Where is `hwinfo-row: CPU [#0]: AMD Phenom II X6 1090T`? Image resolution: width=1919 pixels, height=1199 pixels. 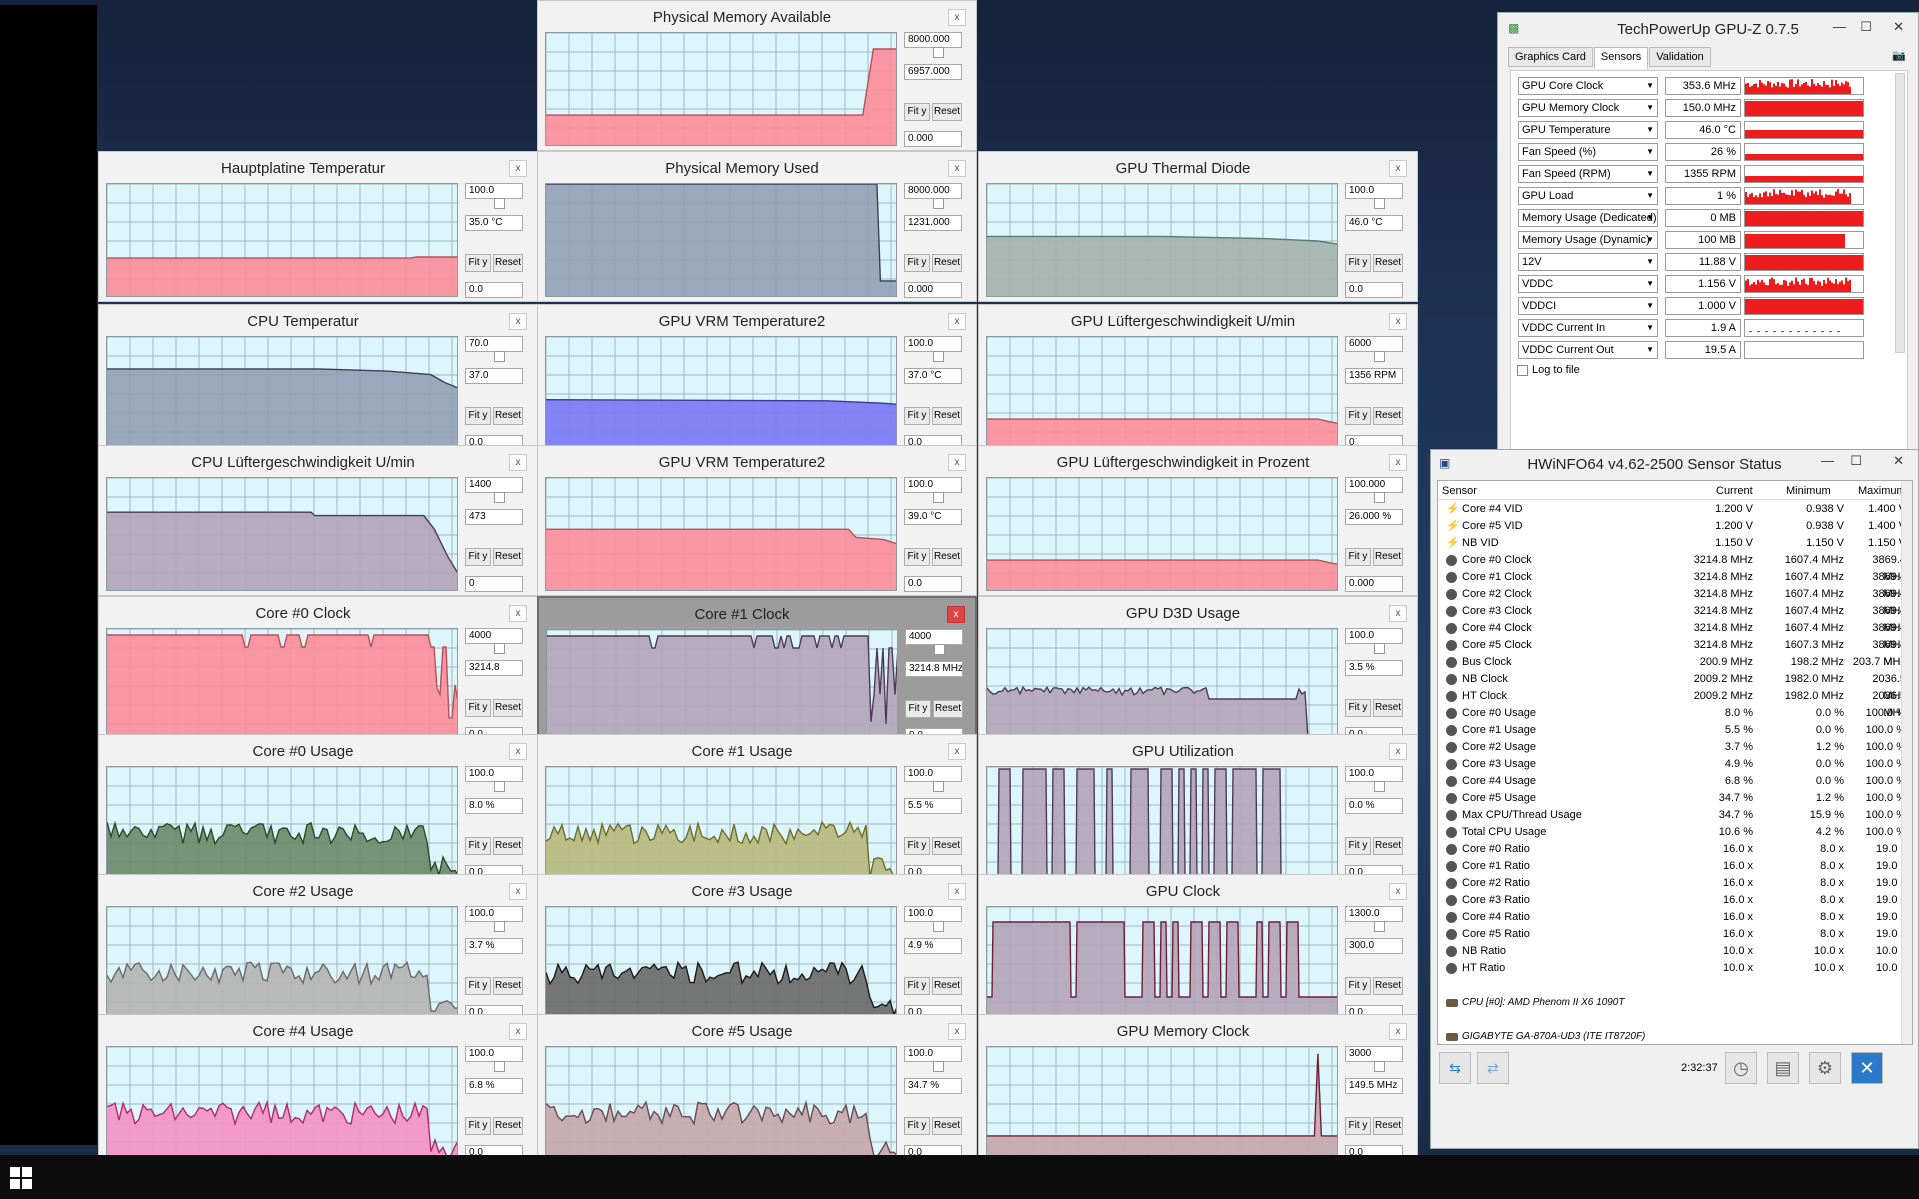 hwinfo-row: CPU [#0]: AMD Phenom II X6 1090T is located at coordinates (1675, 1002).